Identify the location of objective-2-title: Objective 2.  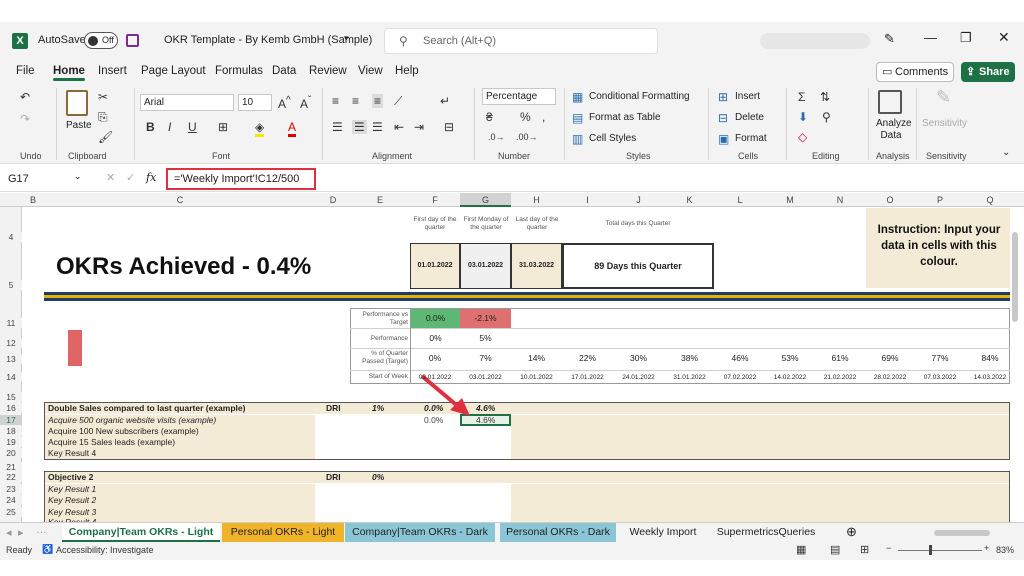
(70, 477).